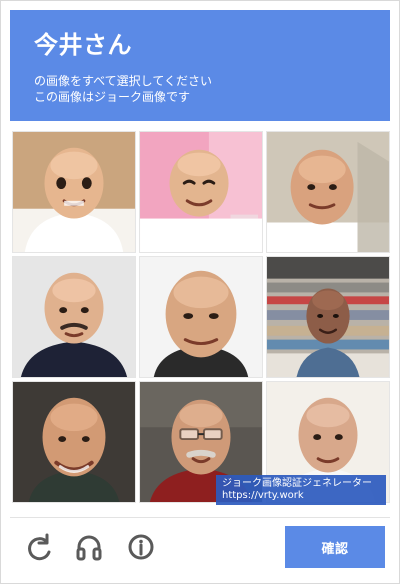 The image size is (400, 584). I want to click on generator-watermark: ジョーク画像認証ジェネレーター https://vrty.work, so click(301, 490).